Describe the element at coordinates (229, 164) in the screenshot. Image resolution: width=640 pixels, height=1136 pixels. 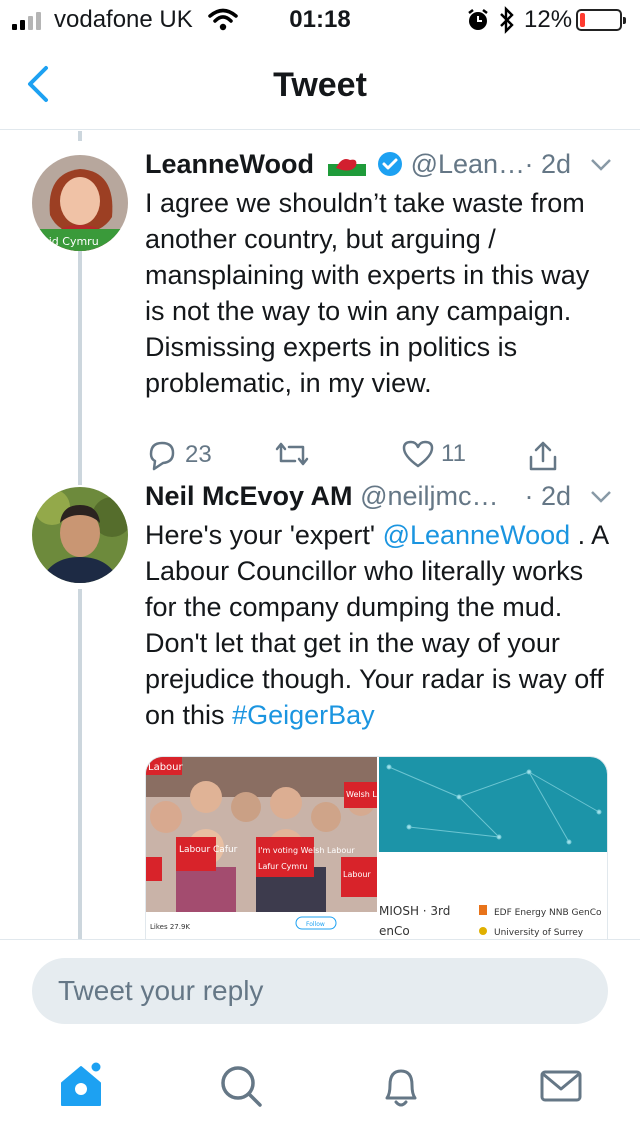
I see `author-name: LeanneWood` at that location.